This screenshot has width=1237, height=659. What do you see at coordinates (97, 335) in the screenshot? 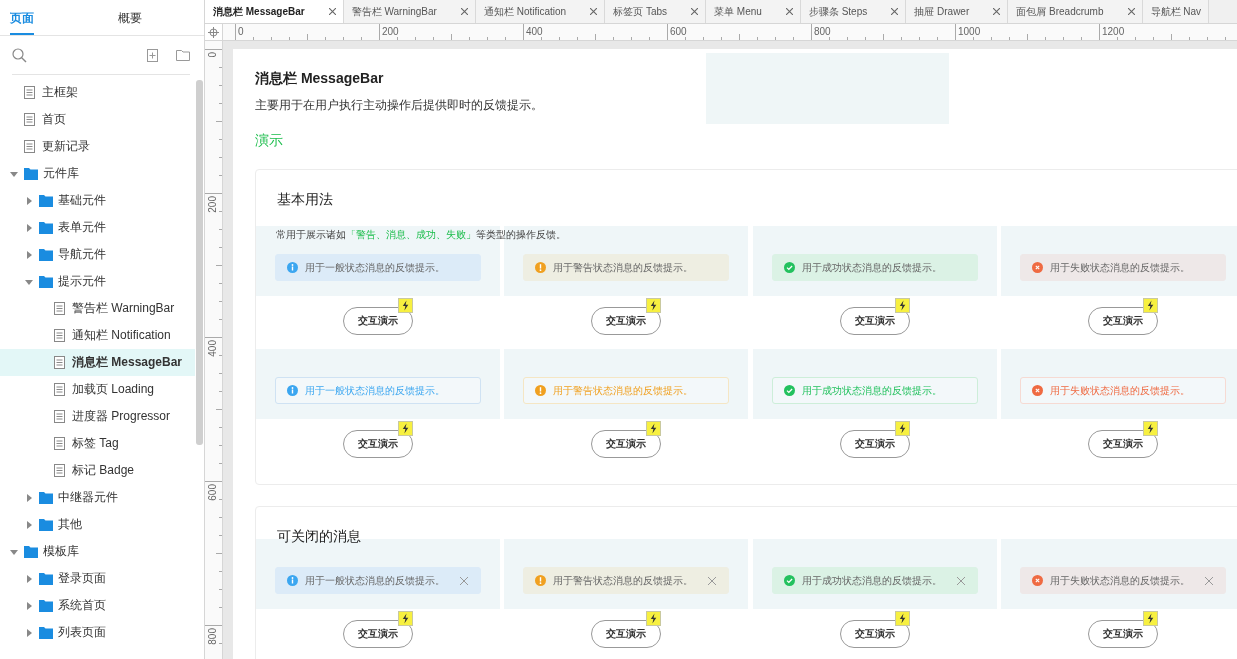
I see `tree-item: 通知栏 Notification` at bounding box center [97, 335].